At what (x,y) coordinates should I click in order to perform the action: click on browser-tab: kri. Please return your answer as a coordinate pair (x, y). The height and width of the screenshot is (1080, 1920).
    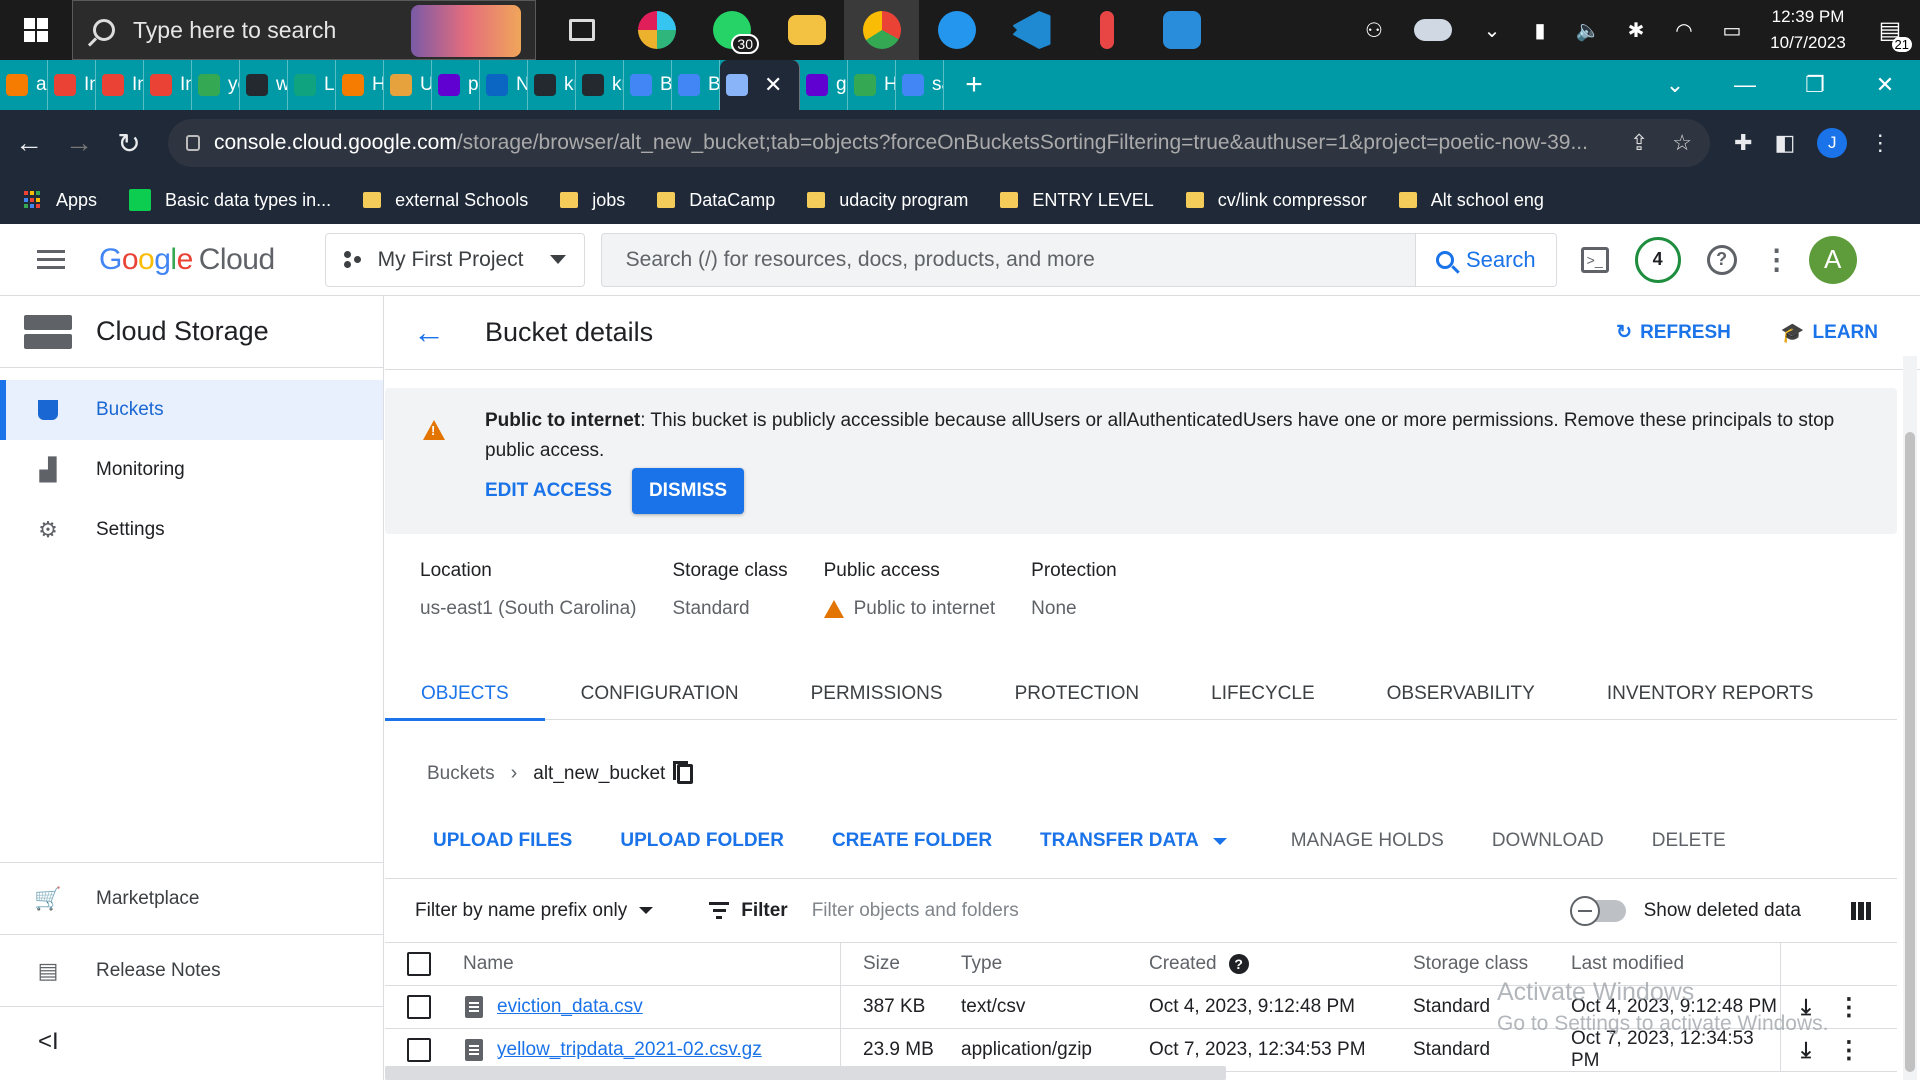
    Looking at the image, I should click on (552, 85).